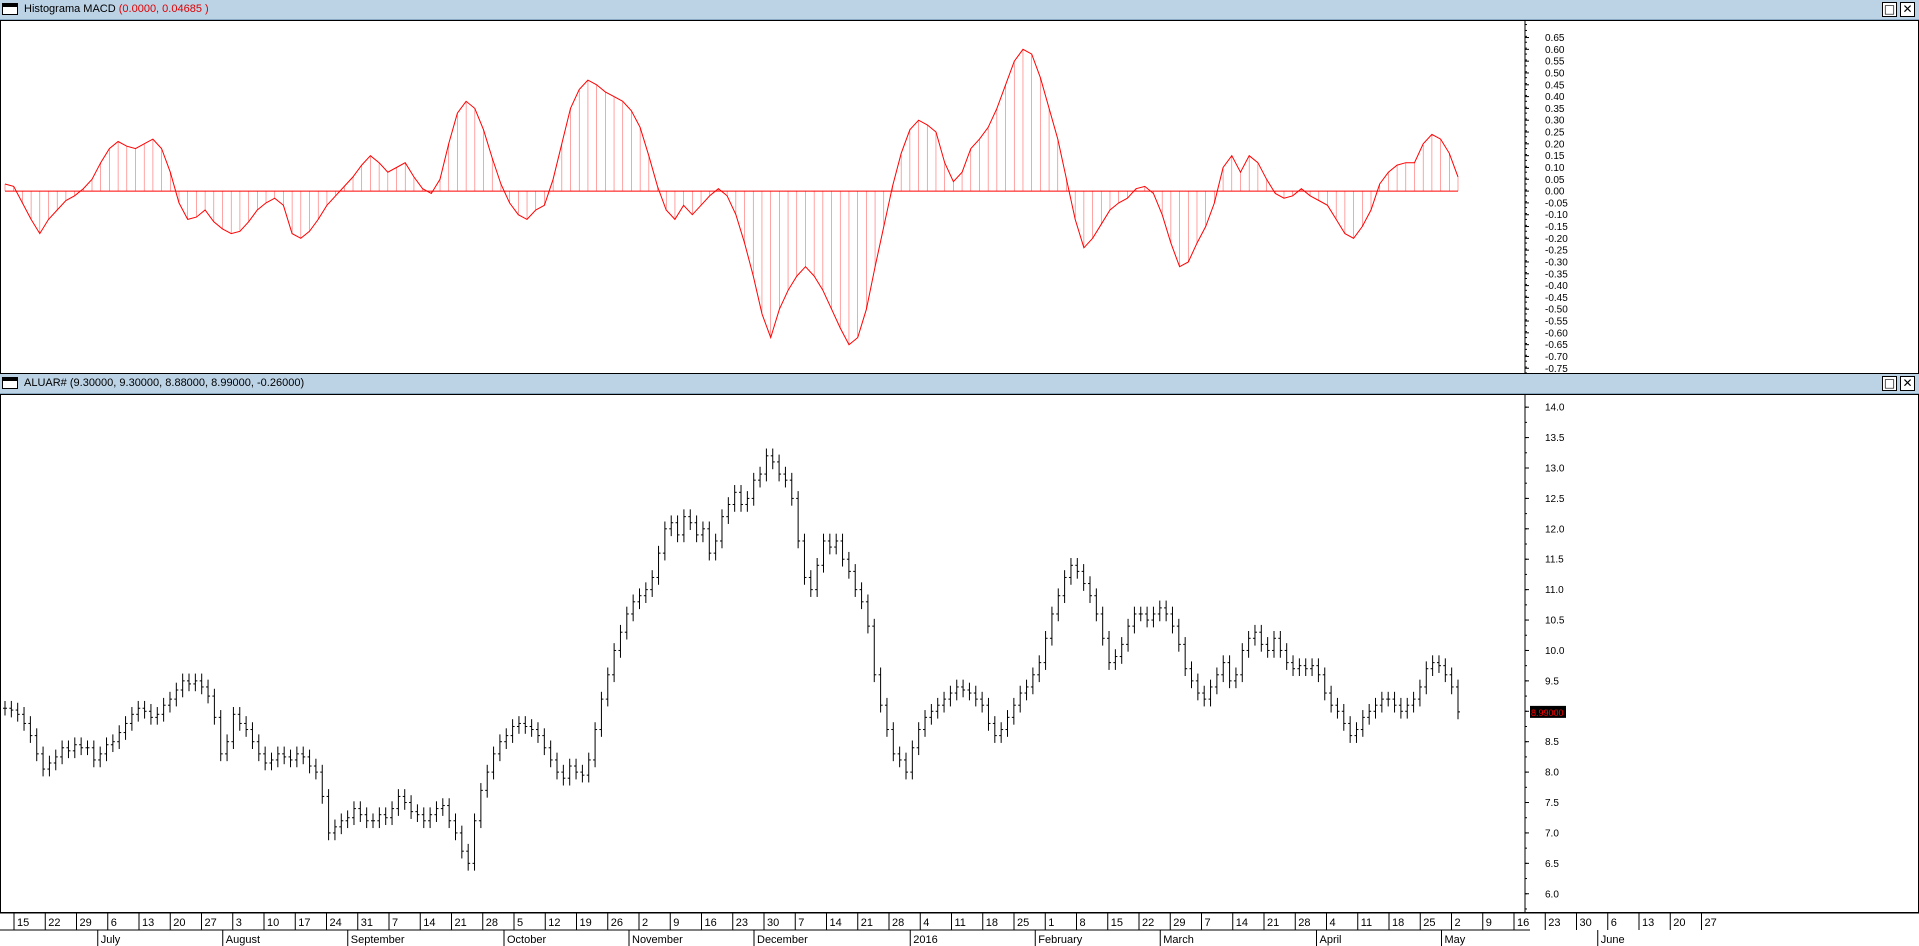 This screenshot has height=946, width=1919. Describe the element at coordinates (617, 923) in the screenshot. I see `date-tick-label: 26` at that location.